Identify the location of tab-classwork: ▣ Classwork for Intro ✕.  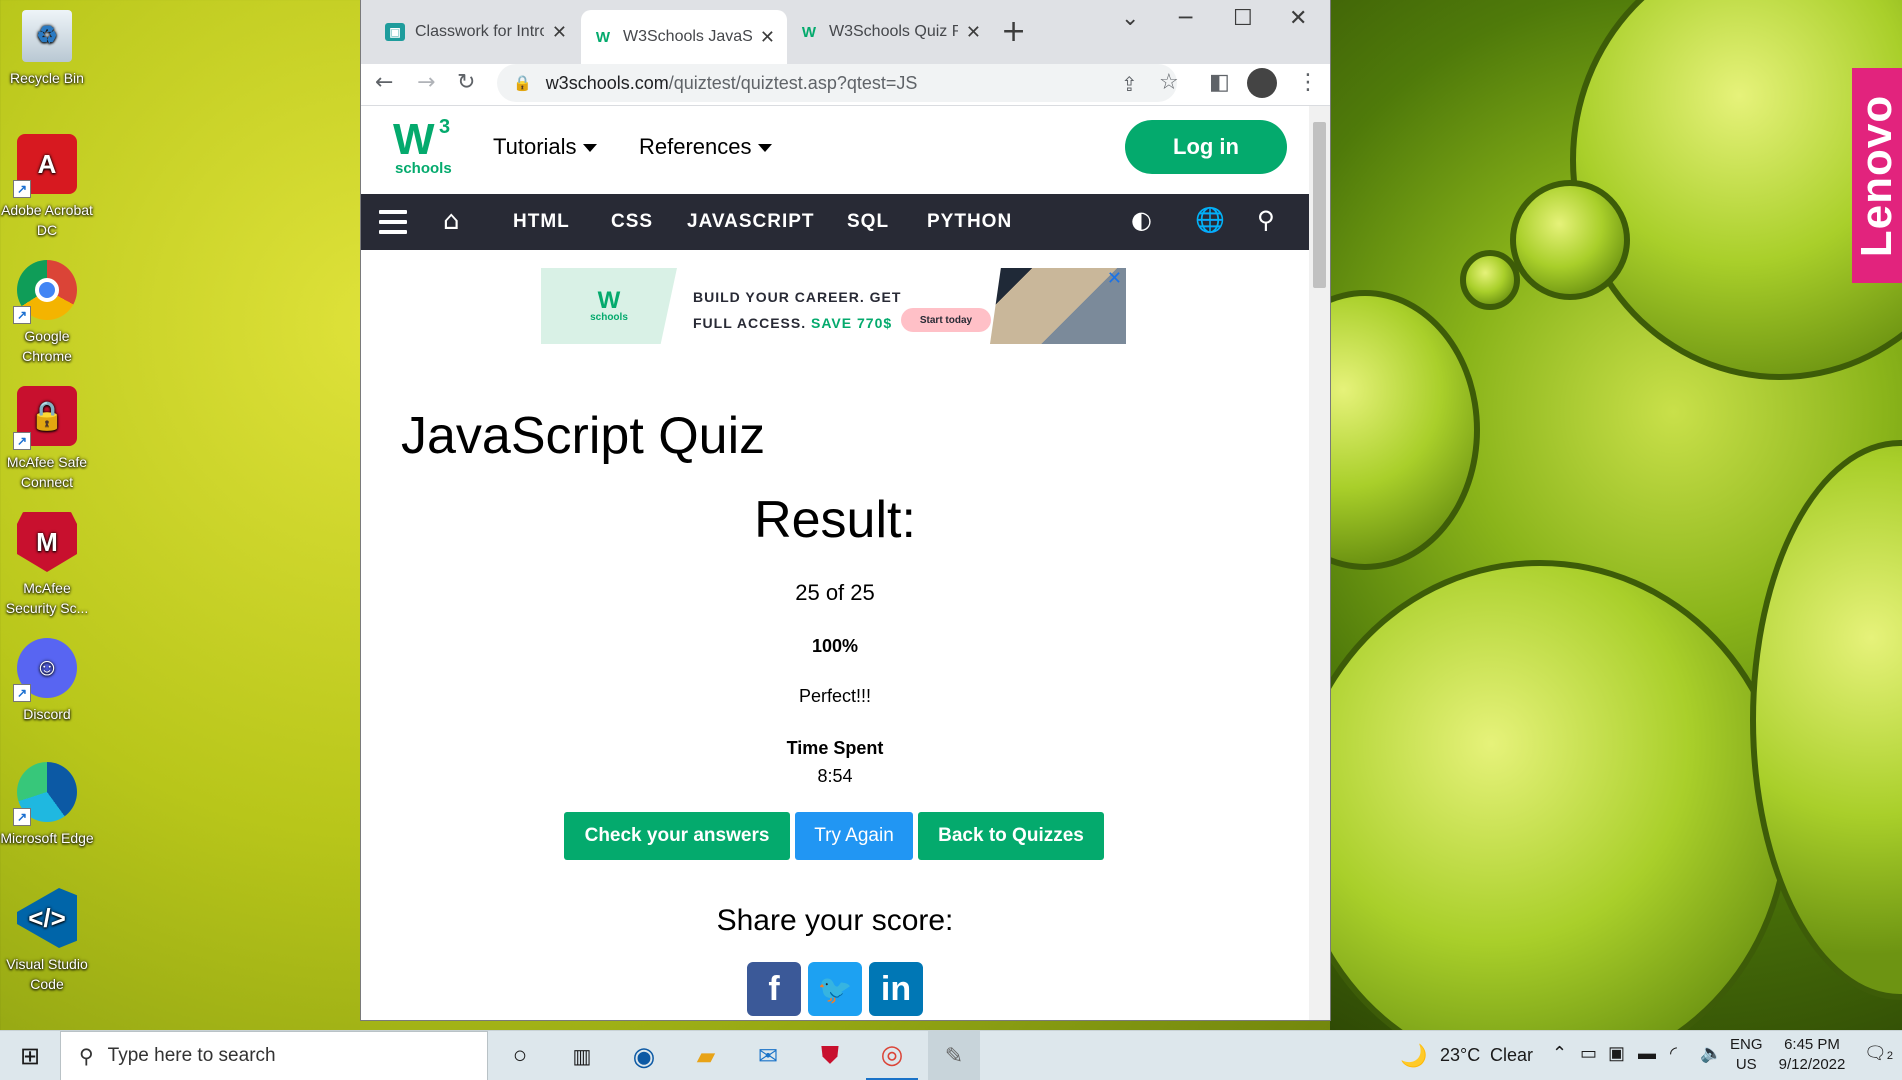
(476, 32).